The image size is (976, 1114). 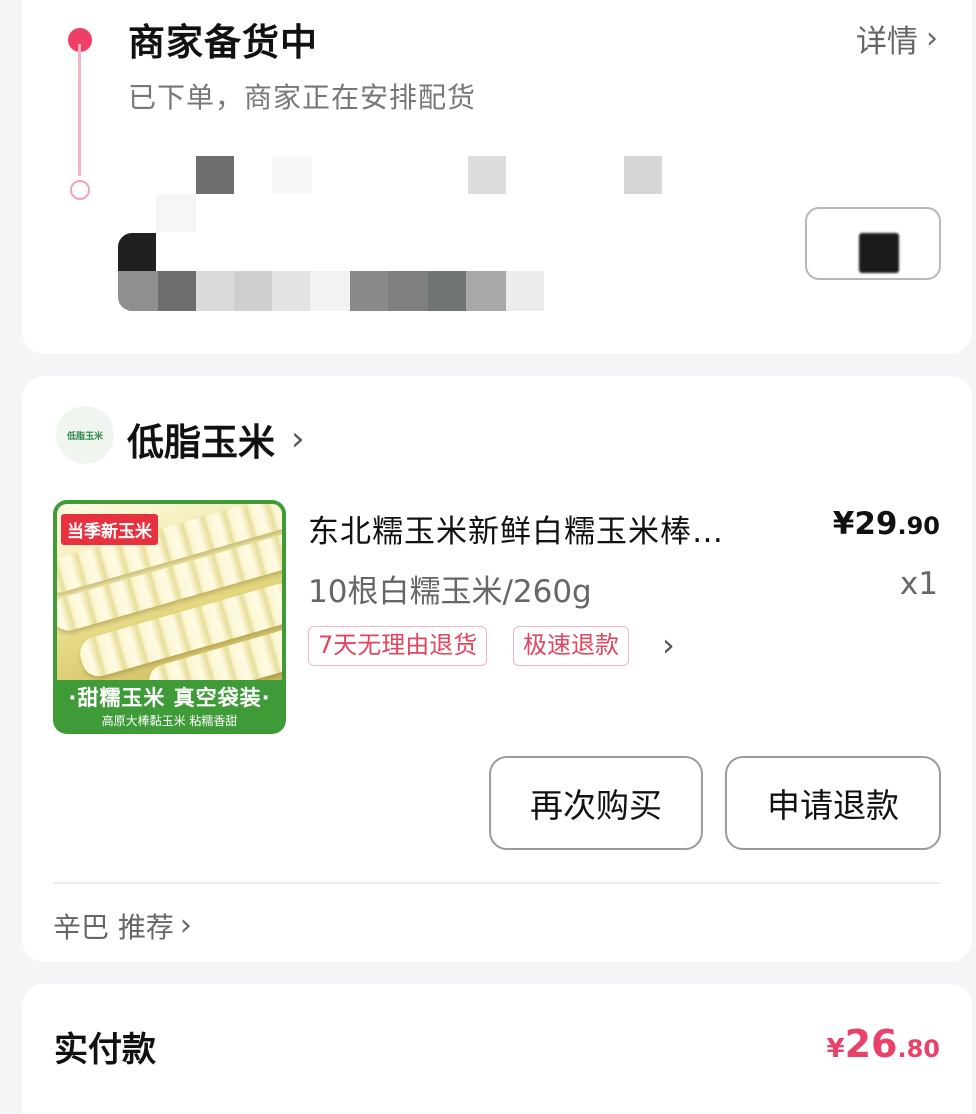 I want to click on price-currency: ¥, so click(x=843, y=524).